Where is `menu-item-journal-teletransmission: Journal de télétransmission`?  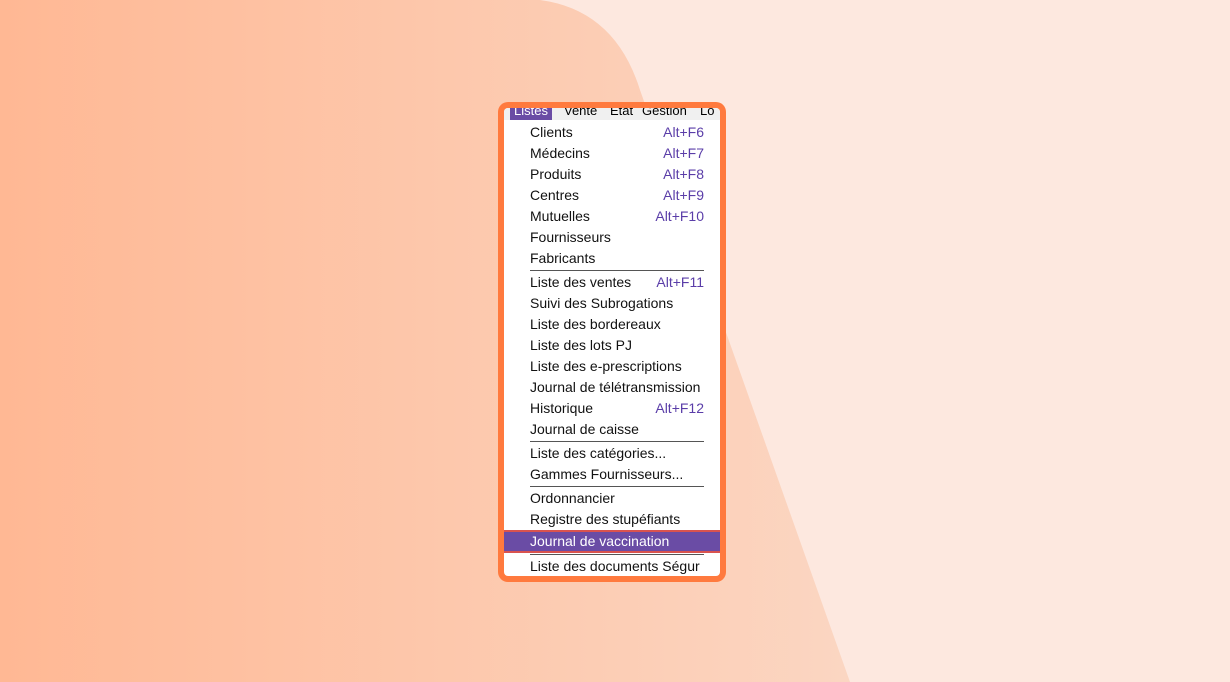
menu-item-journal-teletransmission: Journal de télétransmission is located at coordinates (612, 387).